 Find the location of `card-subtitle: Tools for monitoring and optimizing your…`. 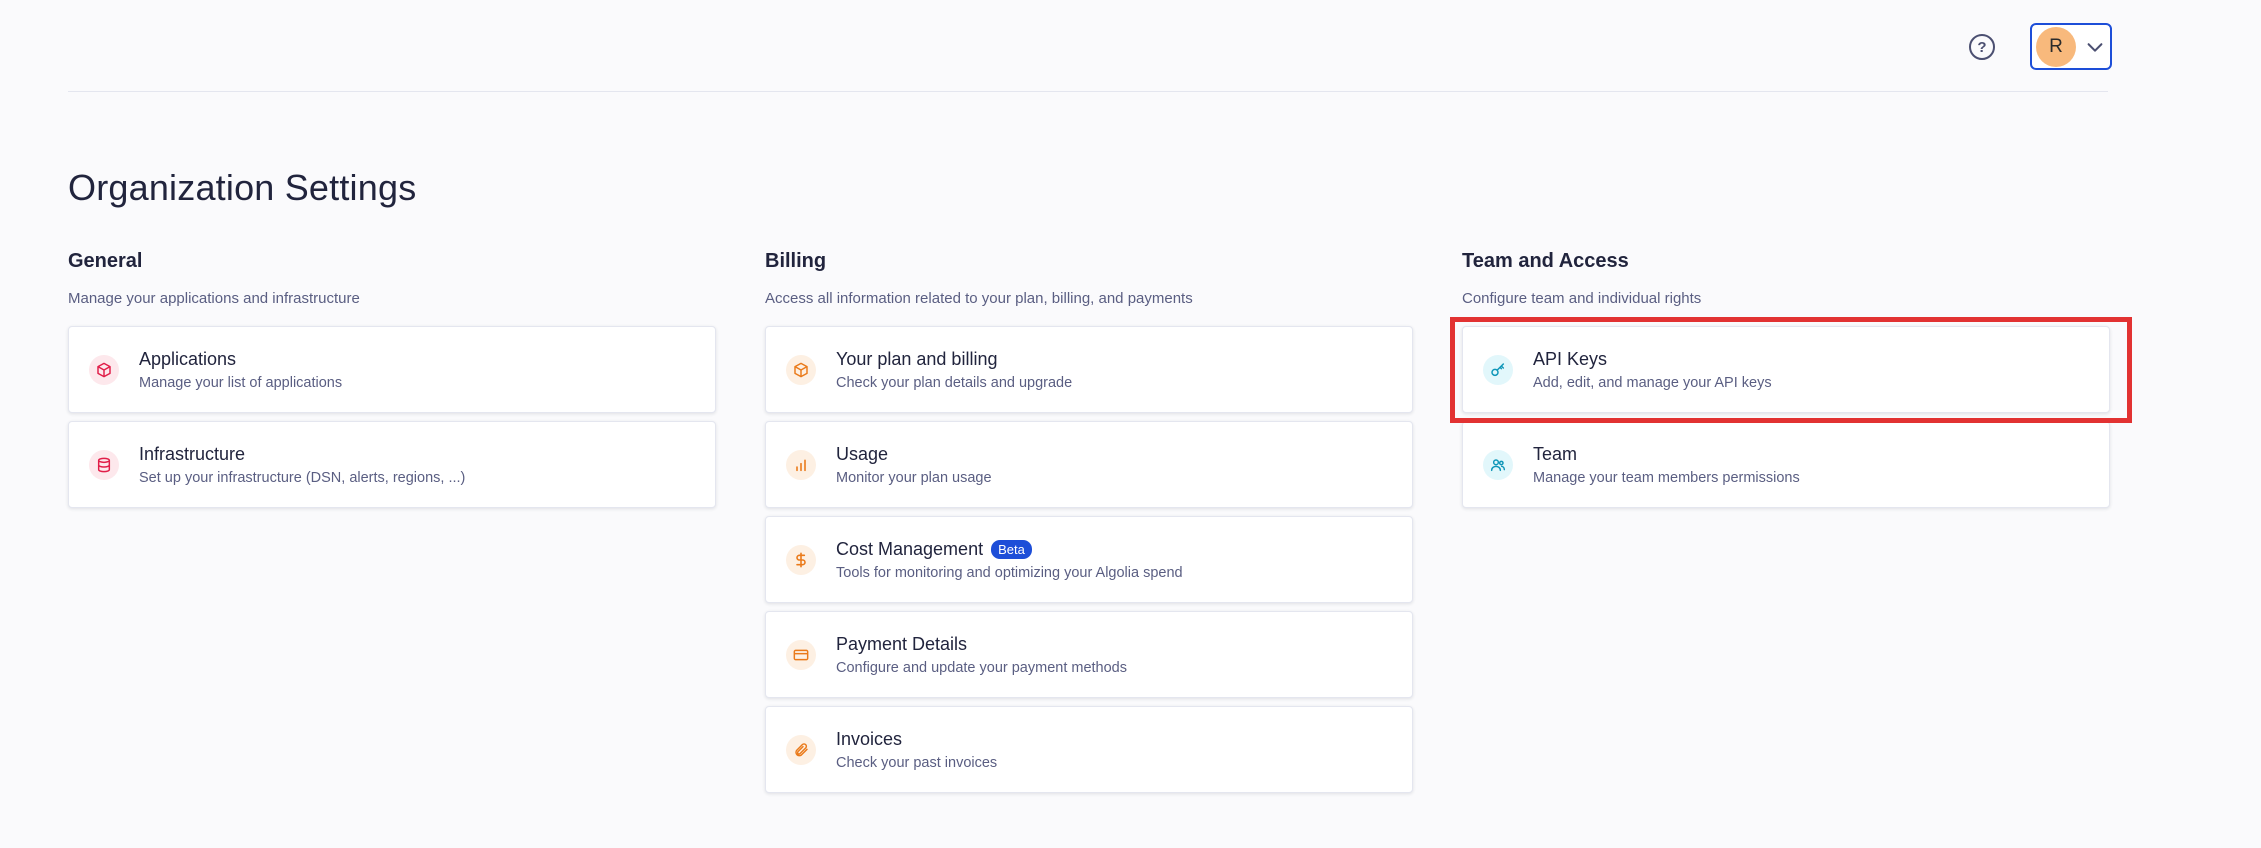

card-subtitle: Tools for monitoring and optimizing your… is located at coordinates (1009, 572).